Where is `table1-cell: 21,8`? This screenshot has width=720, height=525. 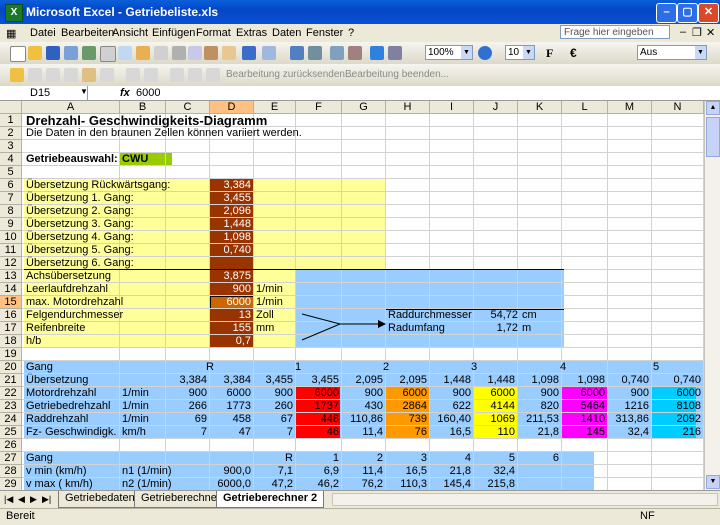 table1-cell: 21,8 is located at coordinates (538, 432).